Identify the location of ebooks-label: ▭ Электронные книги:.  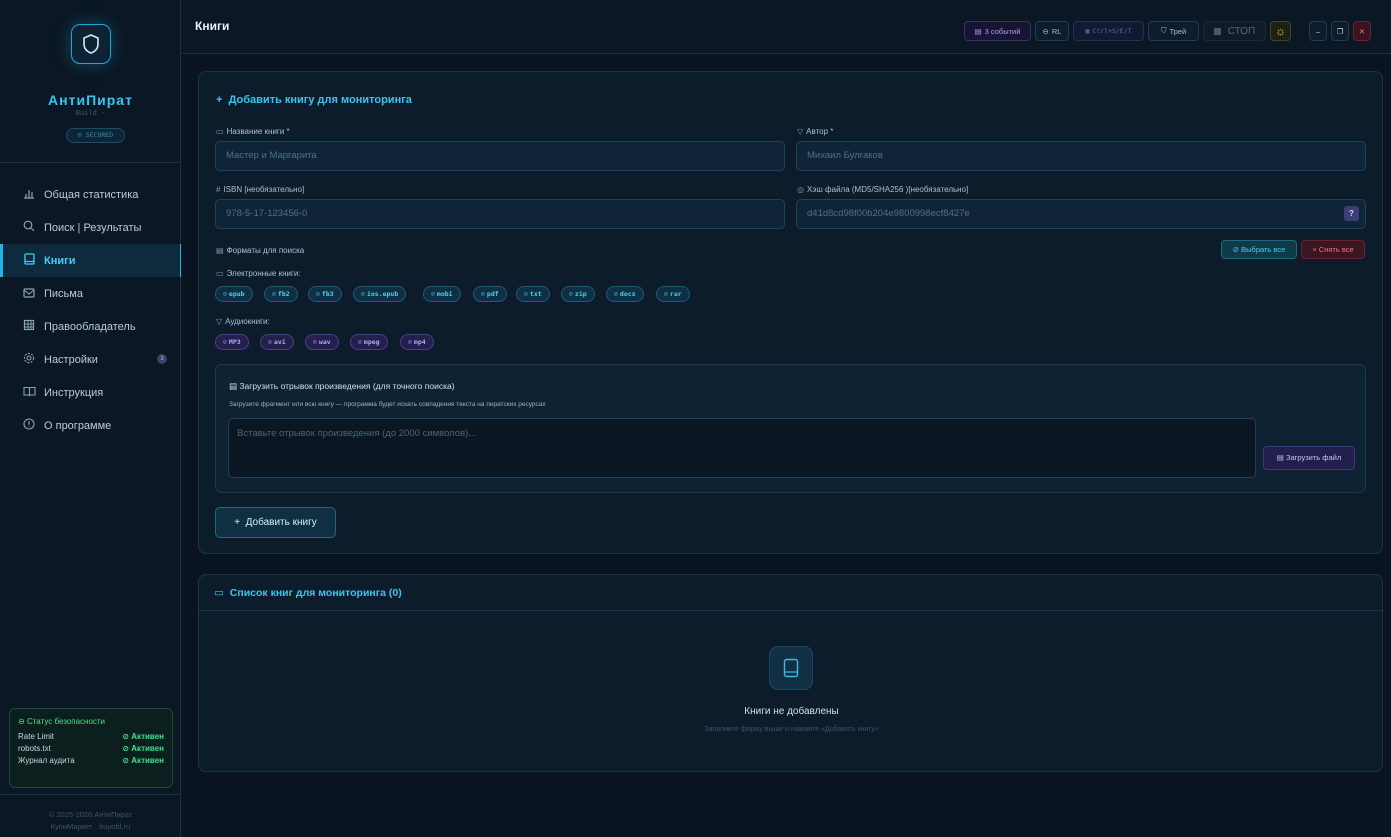
(258, 273).